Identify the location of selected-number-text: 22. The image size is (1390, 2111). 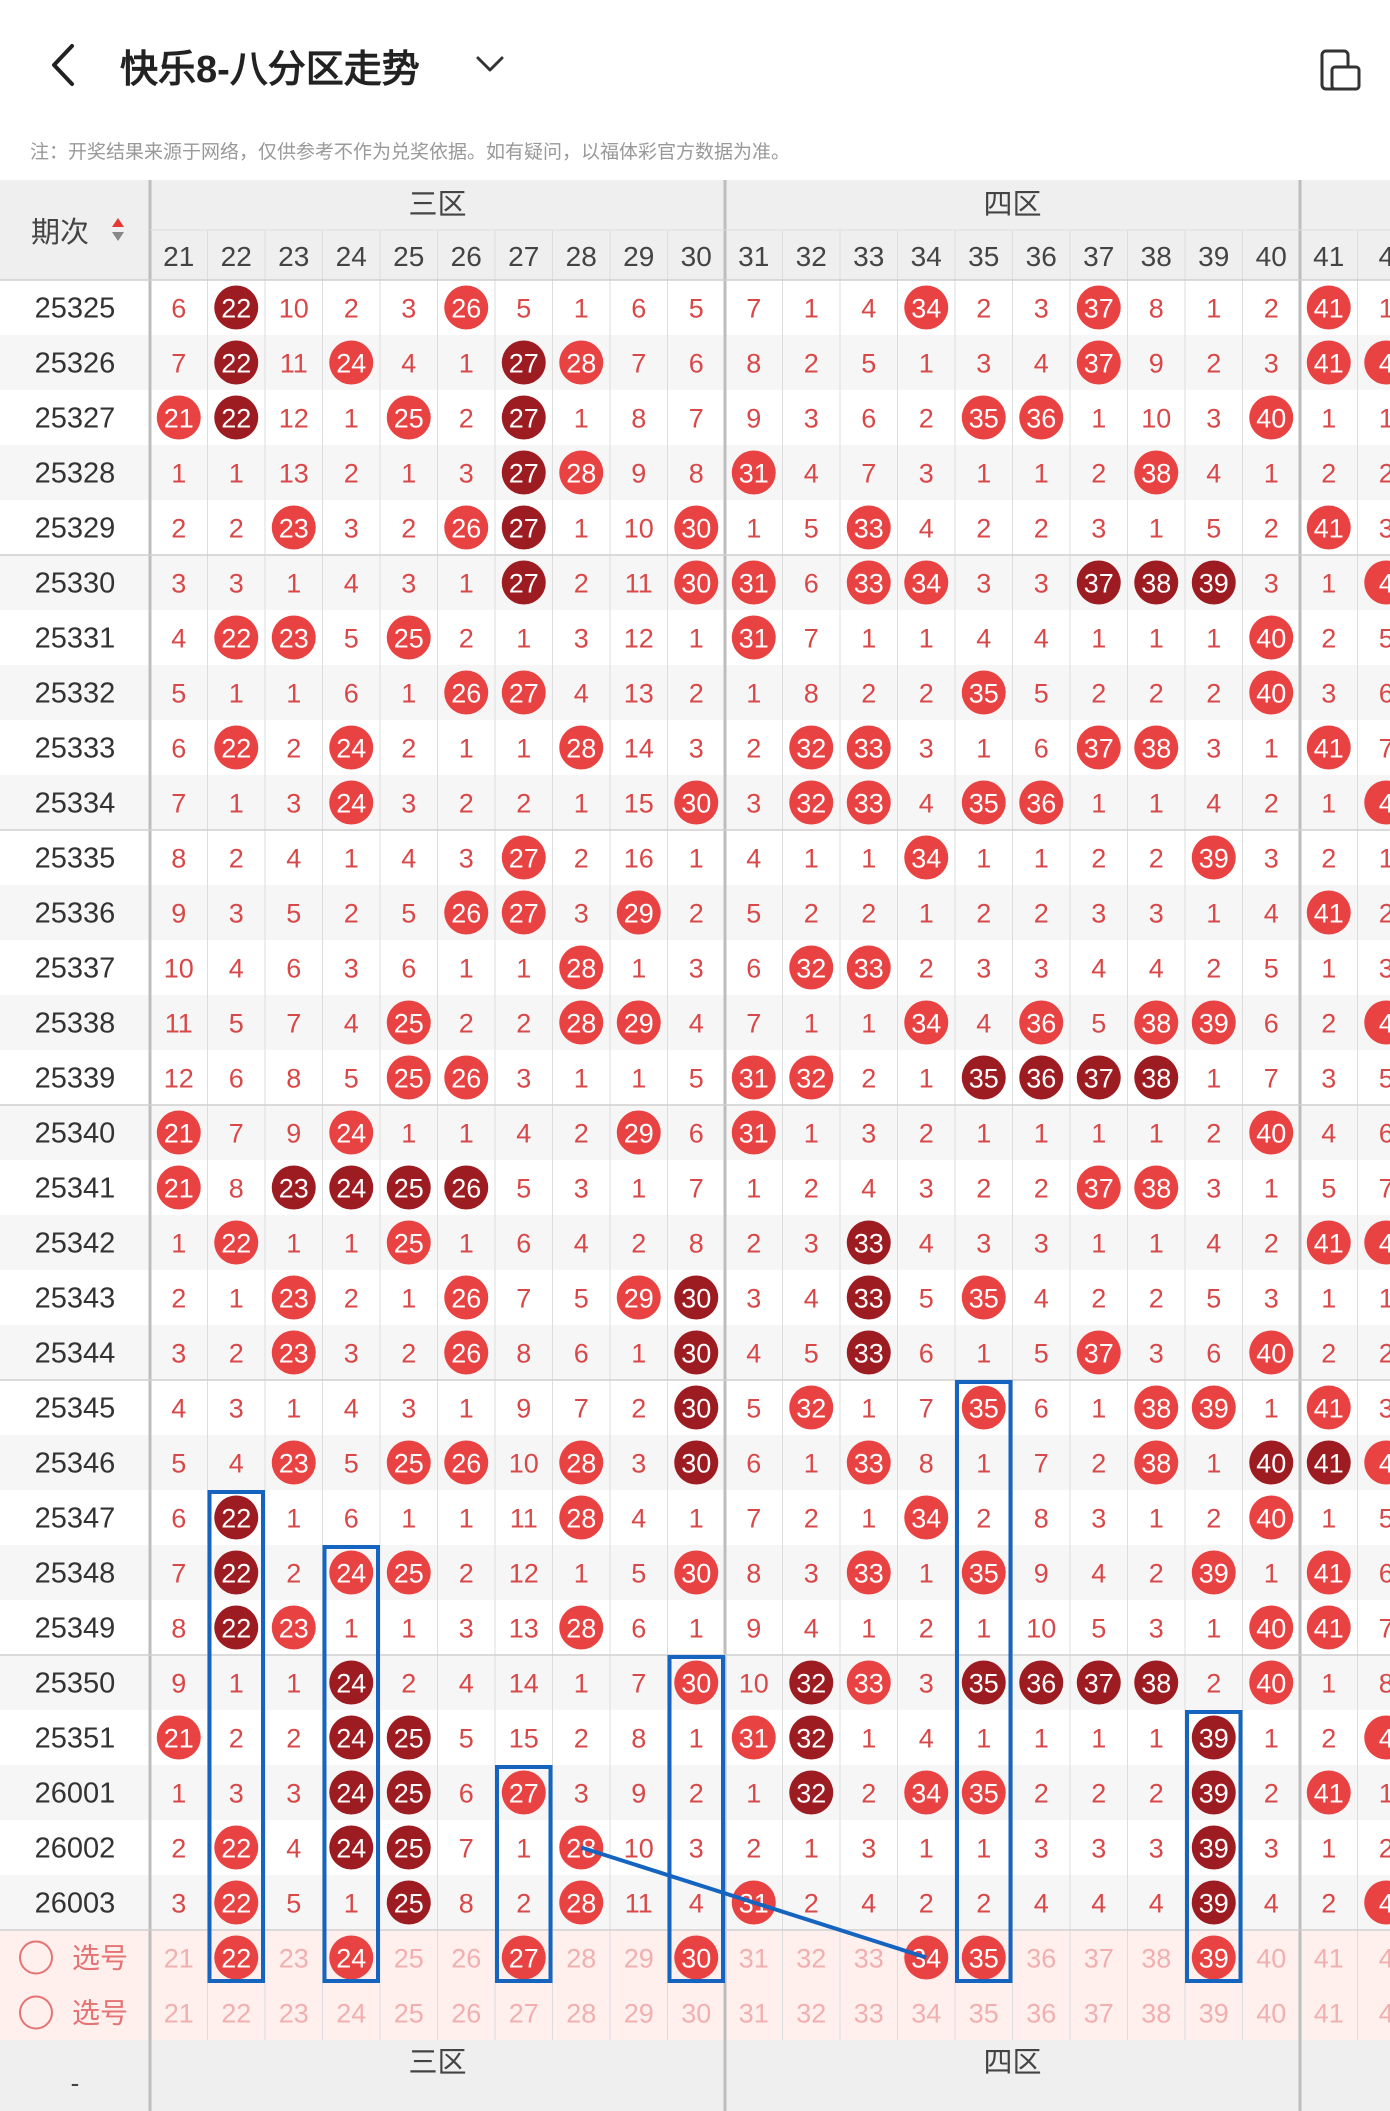
(236, 1959).